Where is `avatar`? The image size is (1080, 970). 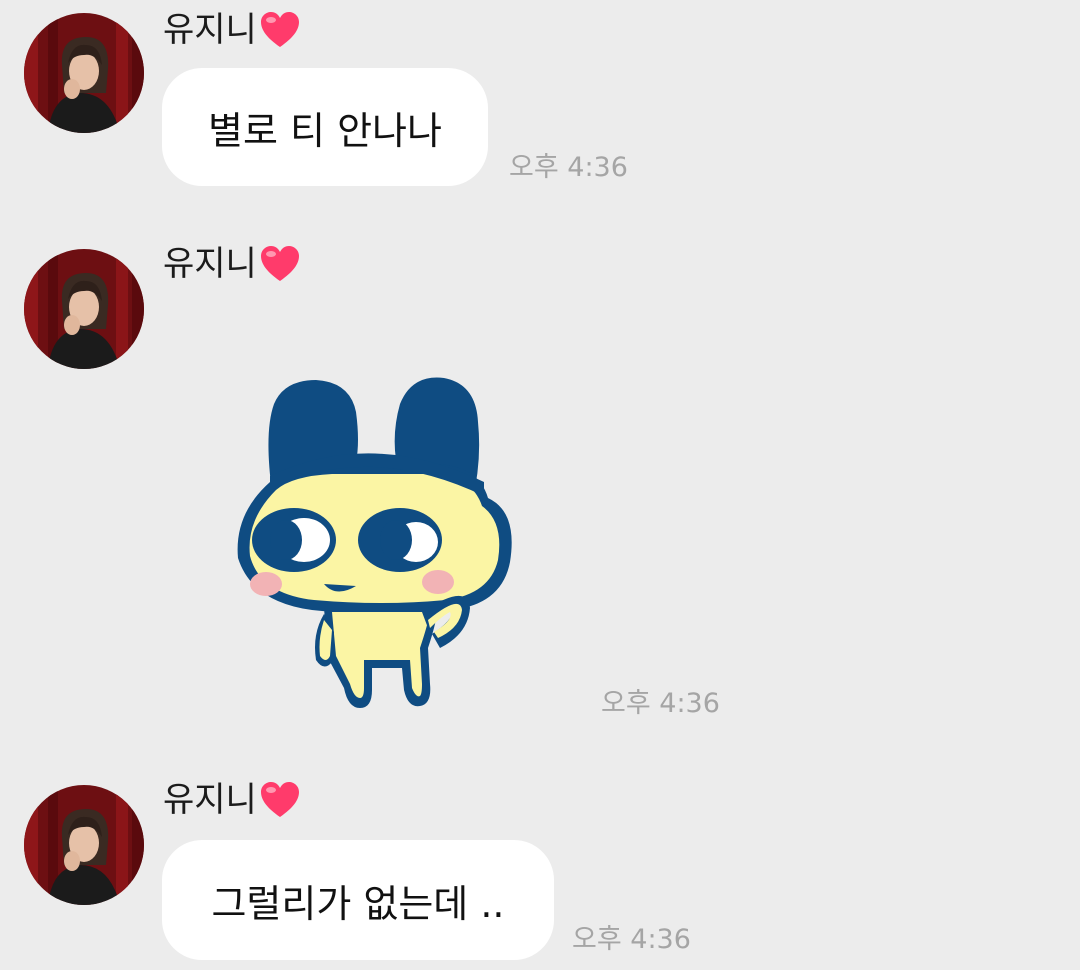 avatar is located at coordinates (84, 845).